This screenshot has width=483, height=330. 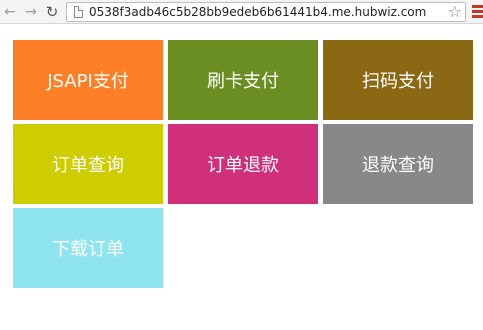 I want to click on arrow-left-icon: ←, so click(x=10, y=12).